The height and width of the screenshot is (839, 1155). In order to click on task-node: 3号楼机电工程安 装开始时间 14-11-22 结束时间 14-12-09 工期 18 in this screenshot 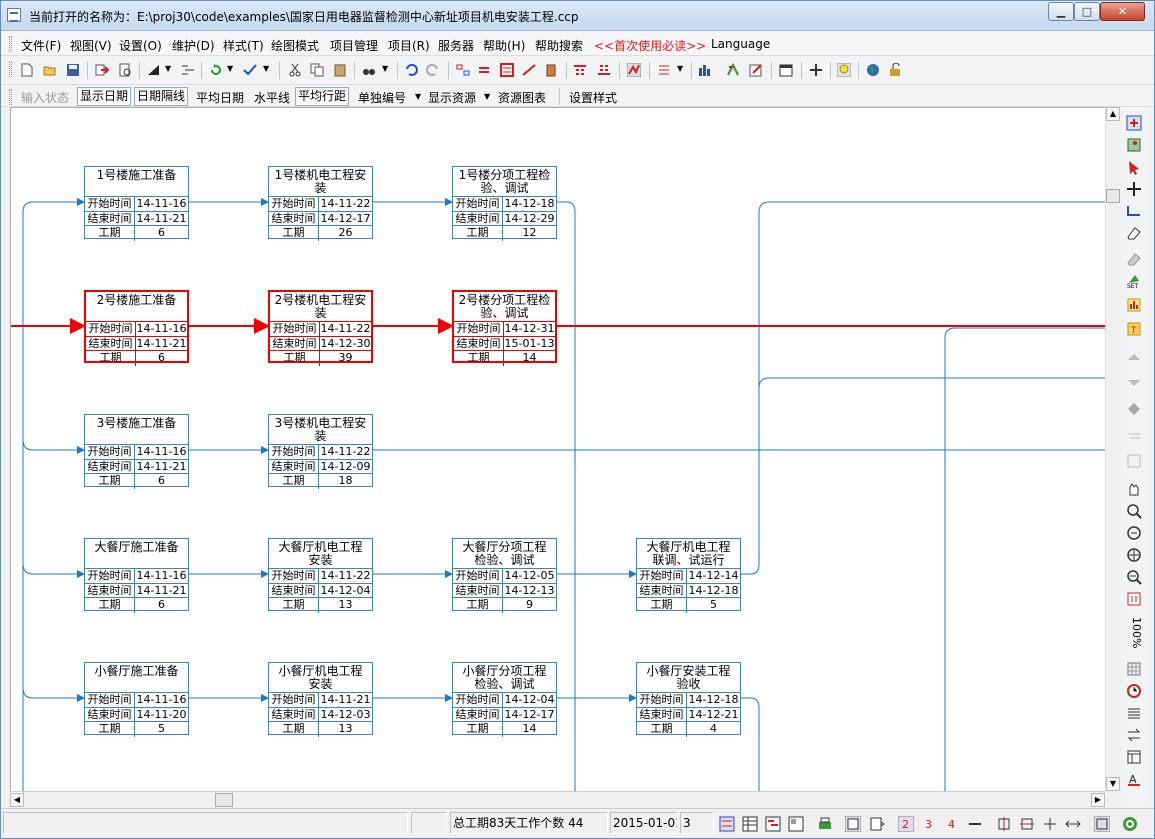, I will do `click(320, 451)`.